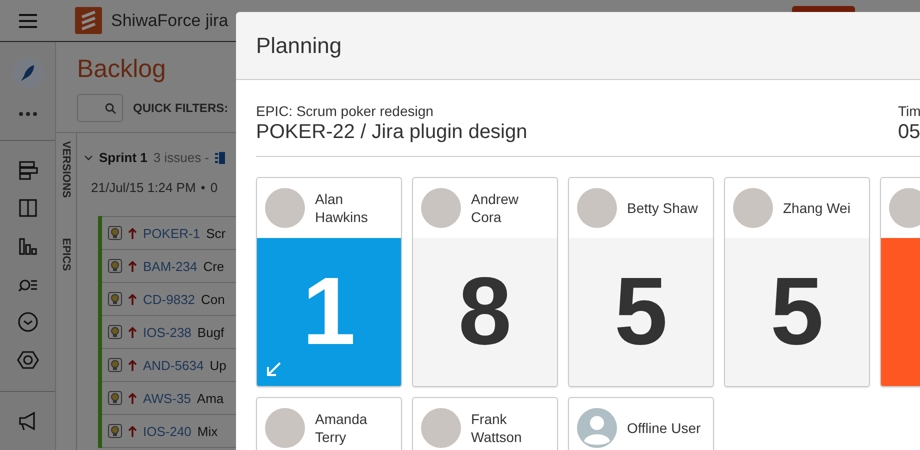 This screenshot has width=920, height=450. I want to click on logo-icon, so click(88, 20).